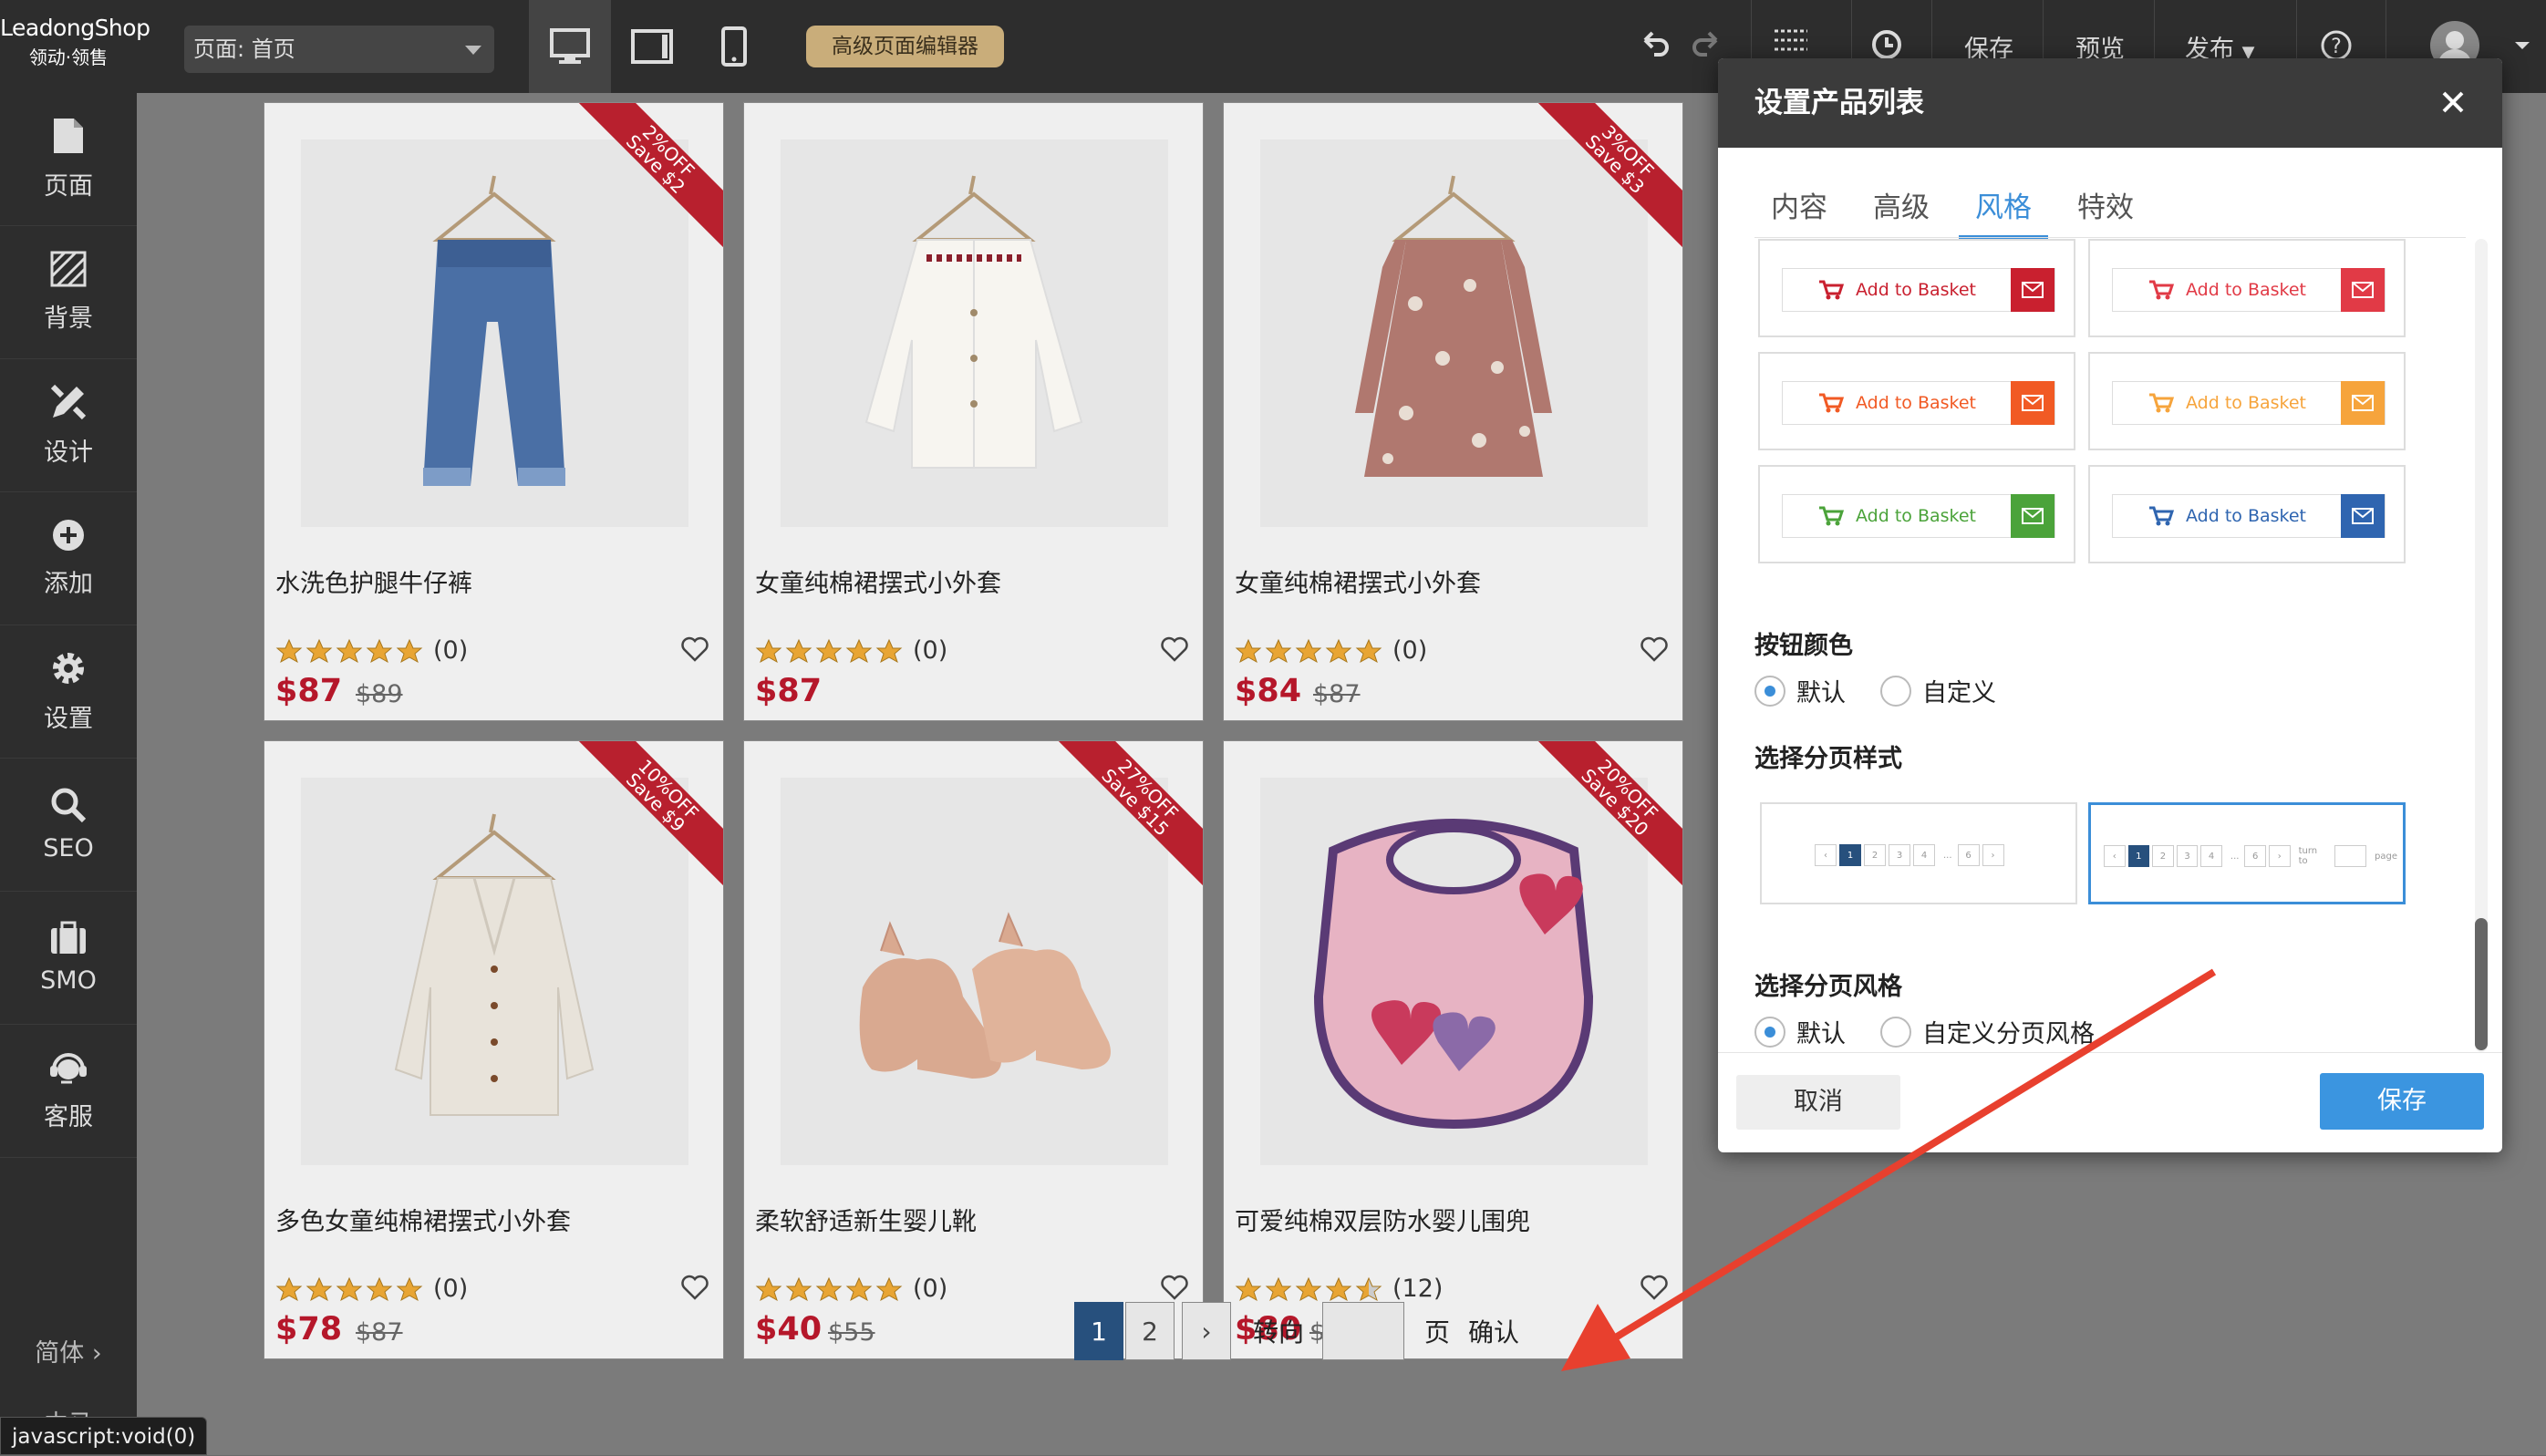 This screenshot has height=1456, width=2546. Describe the element at coordinates (68, 159) in the screenshot. I see `sidebar-item-page: 页面` at that location.